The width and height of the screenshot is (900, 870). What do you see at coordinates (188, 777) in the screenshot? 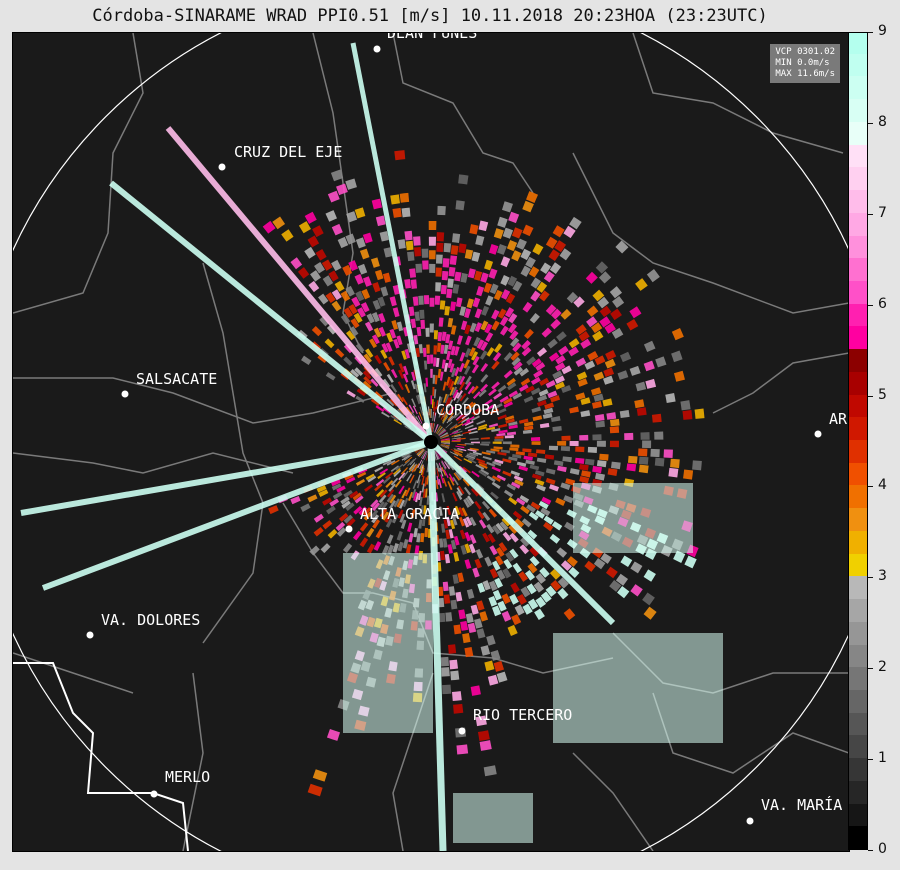
I see `city-label-merlo: MERLO` at bounding box center [188, 777].